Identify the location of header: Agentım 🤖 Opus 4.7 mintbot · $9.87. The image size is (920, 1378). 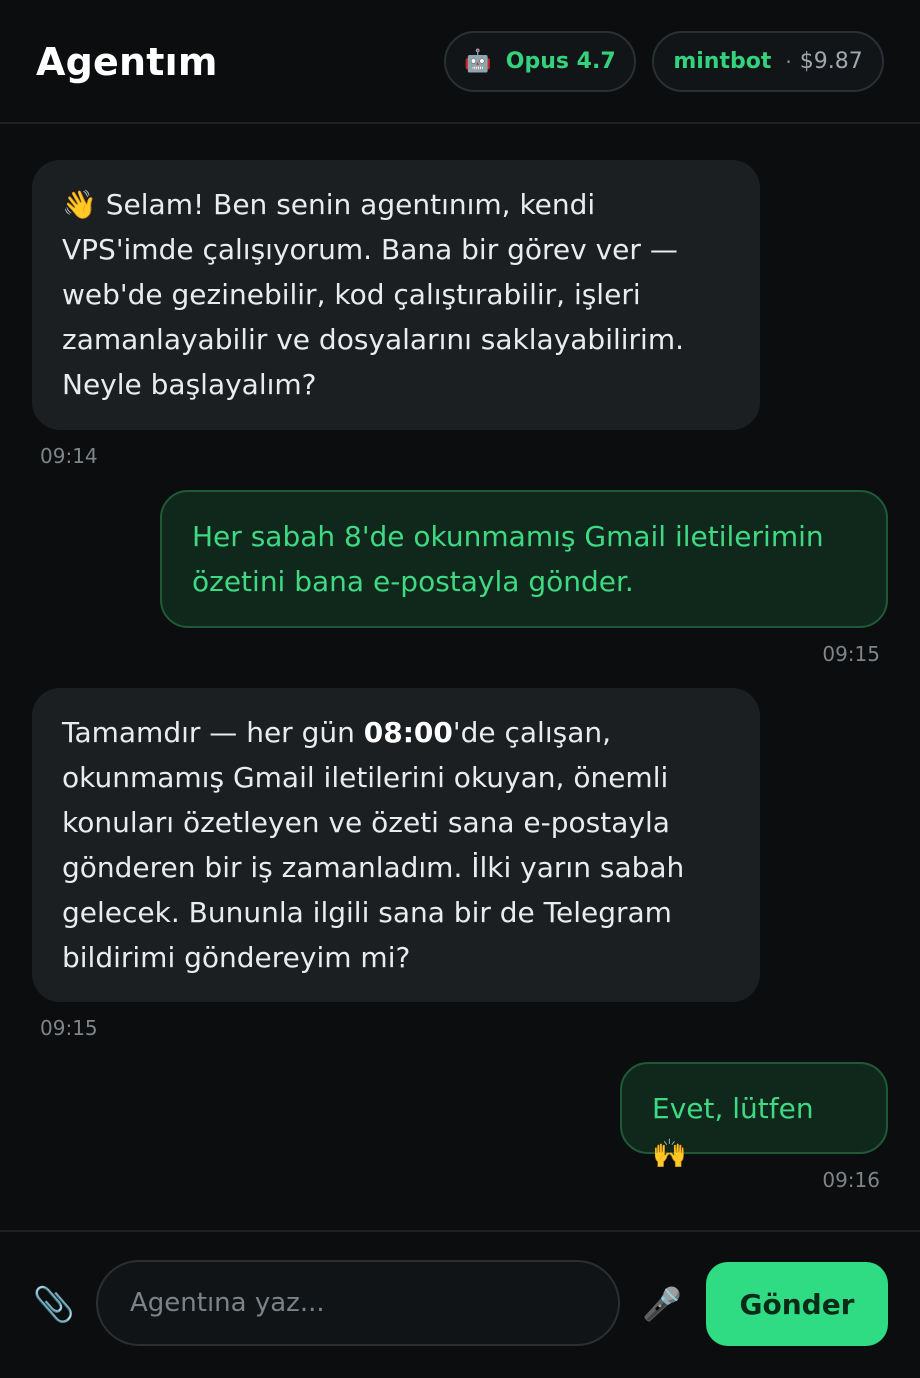
(460, 62).